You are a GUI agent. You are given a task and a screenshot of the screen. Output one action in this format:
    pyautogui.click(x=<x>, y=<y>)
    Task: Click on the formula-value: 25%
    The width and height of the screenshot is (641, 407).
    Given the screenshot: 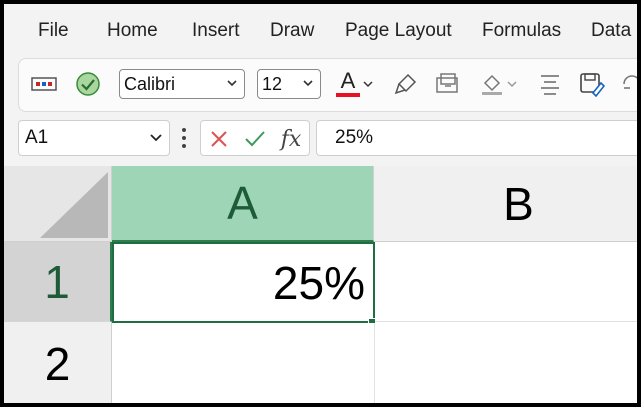 What is the action you would take?
    pyautogui.click(x=354, y=137)
    